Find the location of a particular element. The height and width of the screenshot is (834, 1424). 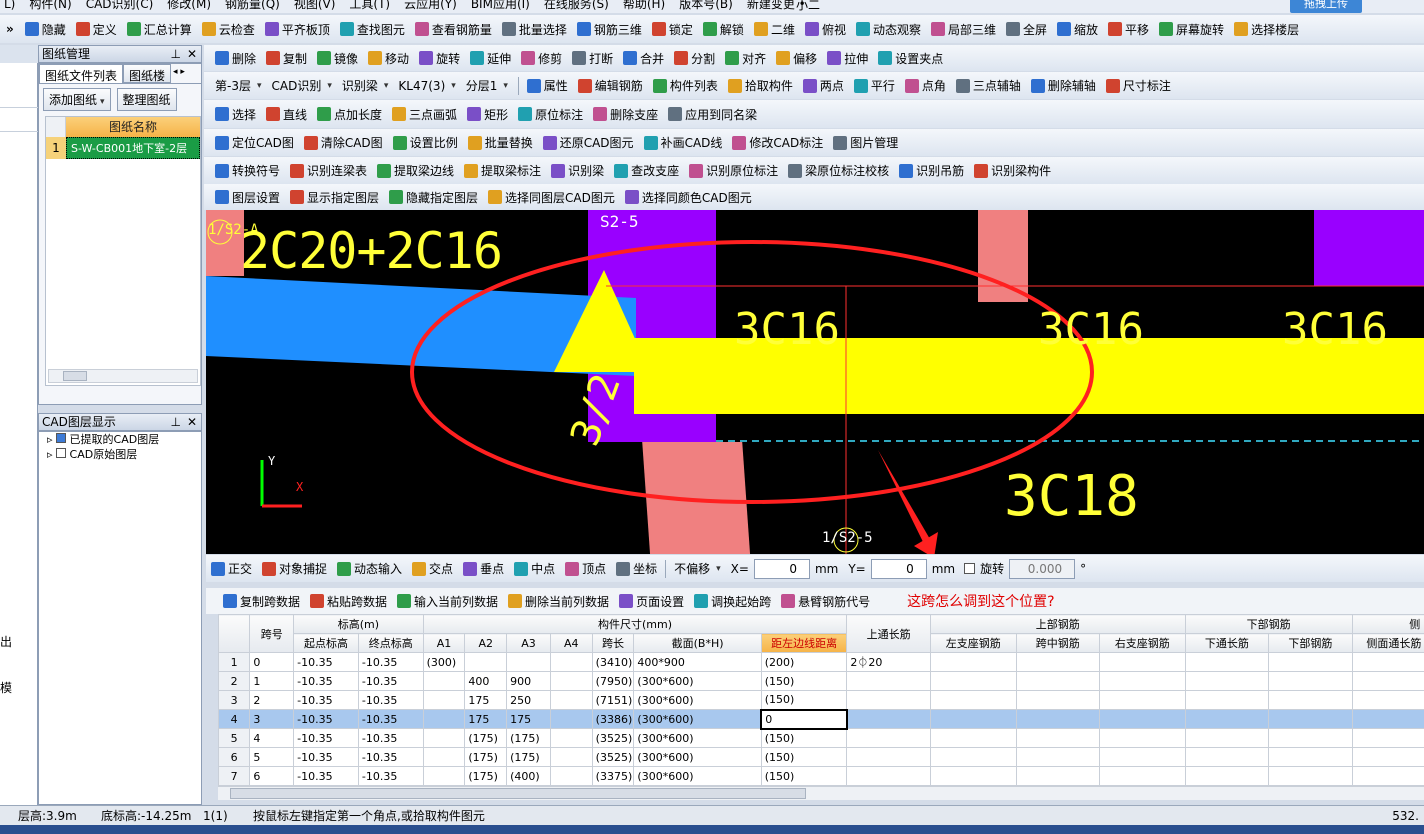

snap-button-2: 动态输入 is located at coordinates (369, 569).